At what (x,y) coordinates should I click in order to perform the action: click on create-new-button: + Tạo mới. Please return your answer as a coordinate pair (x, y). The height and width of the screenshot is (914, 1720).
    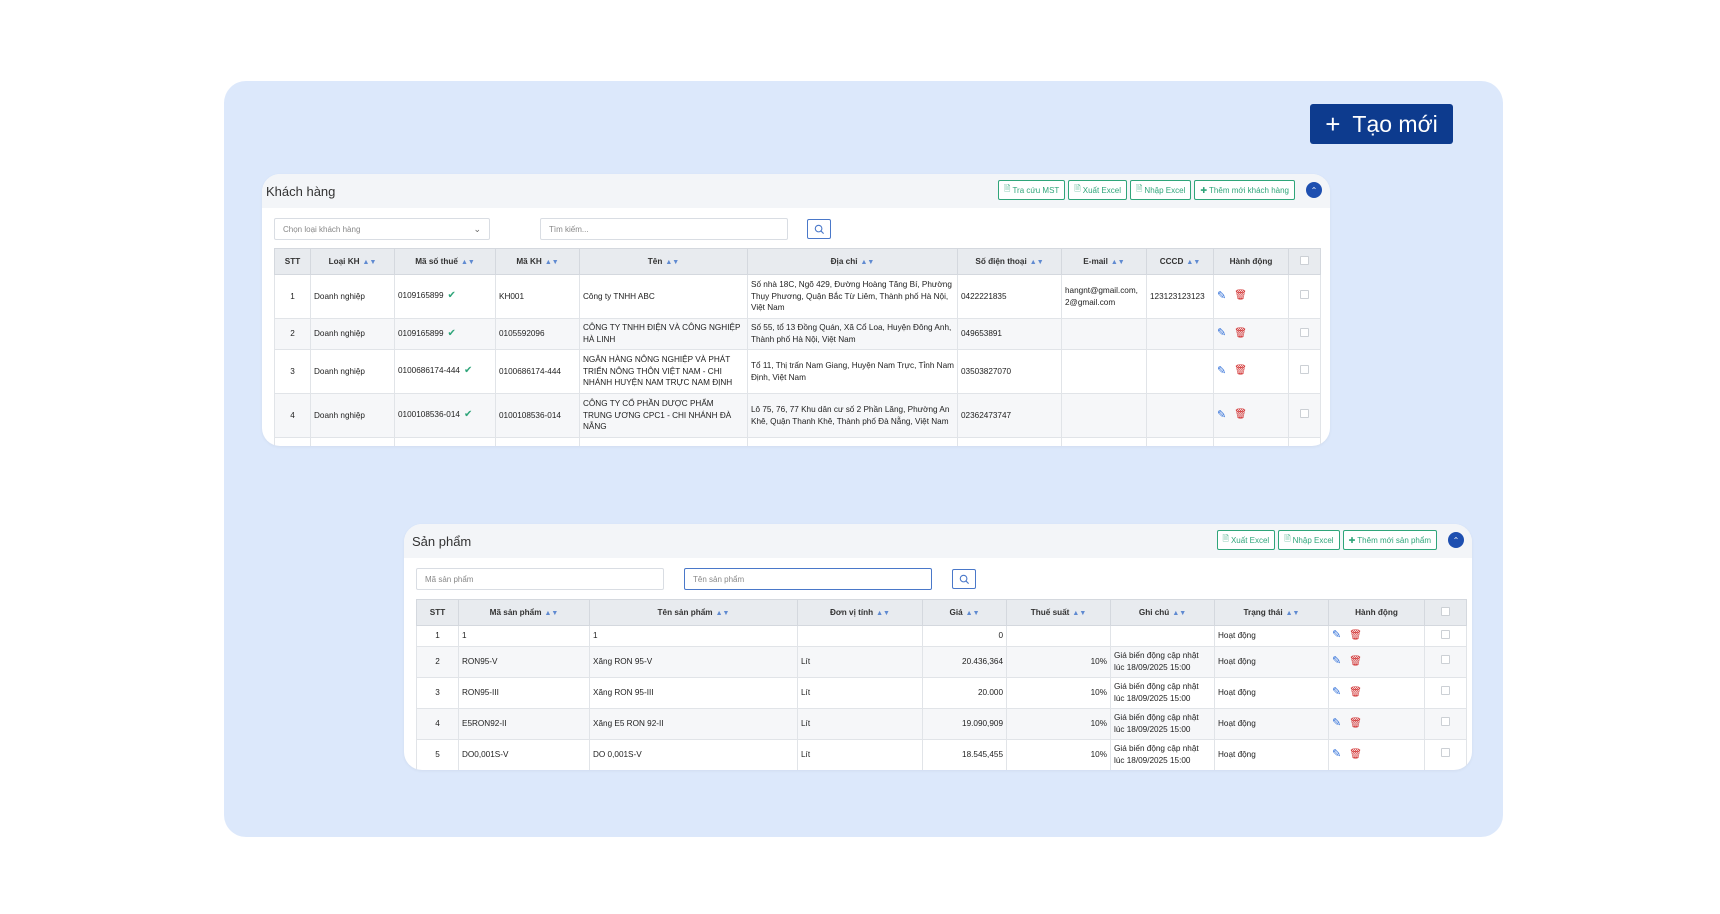
    Looking at the image, I should click on (1381, 124).